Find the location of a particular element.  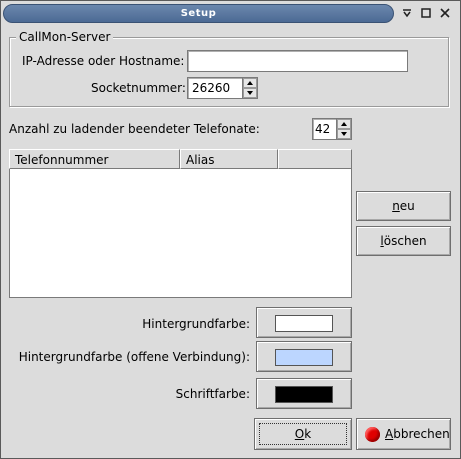

socket-spinbox: 26260 is located at coordinates (222, 88).